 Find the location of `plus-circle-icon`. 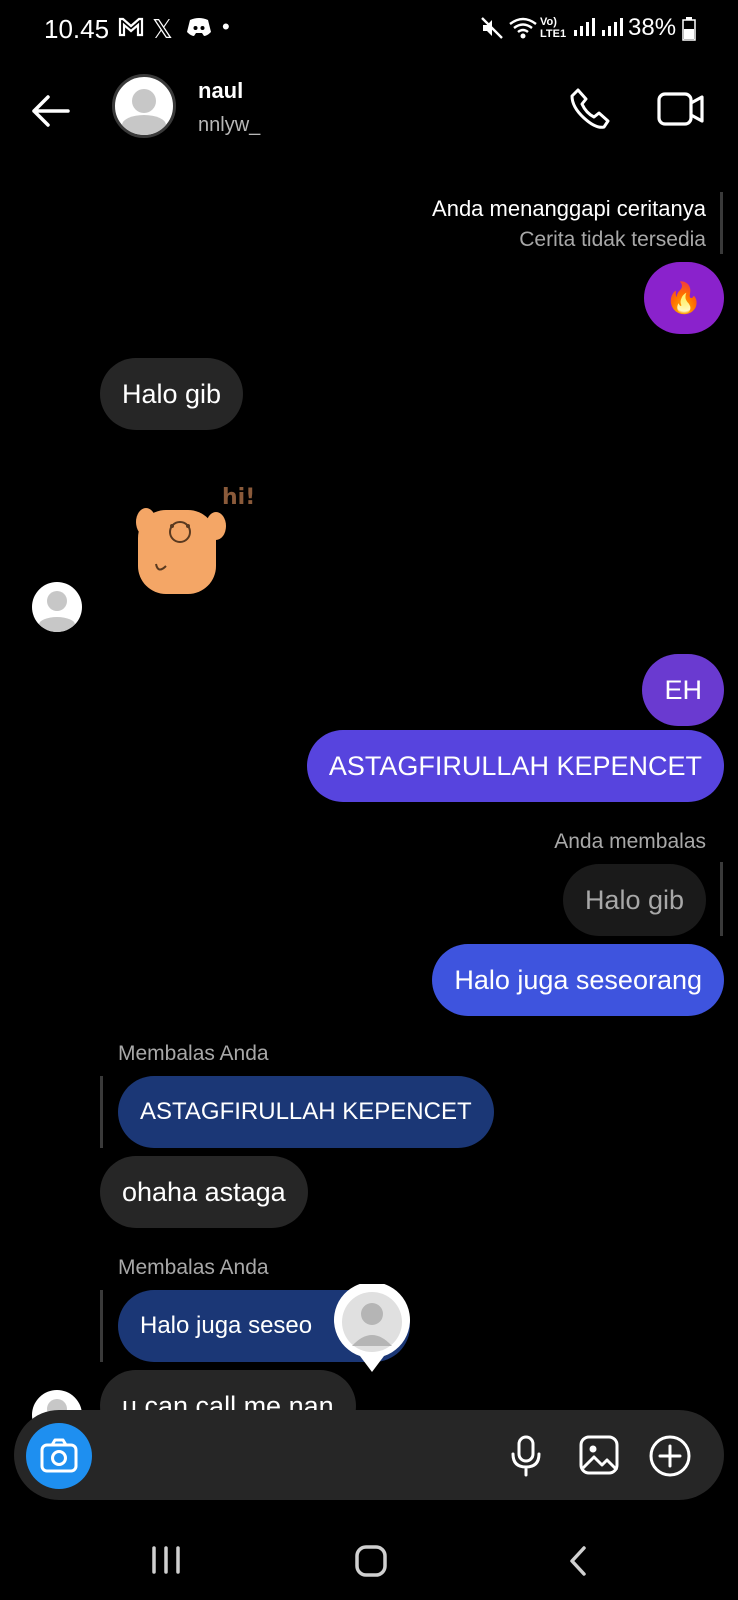

plus-circle-icon is located at coordinates (670, 1456).